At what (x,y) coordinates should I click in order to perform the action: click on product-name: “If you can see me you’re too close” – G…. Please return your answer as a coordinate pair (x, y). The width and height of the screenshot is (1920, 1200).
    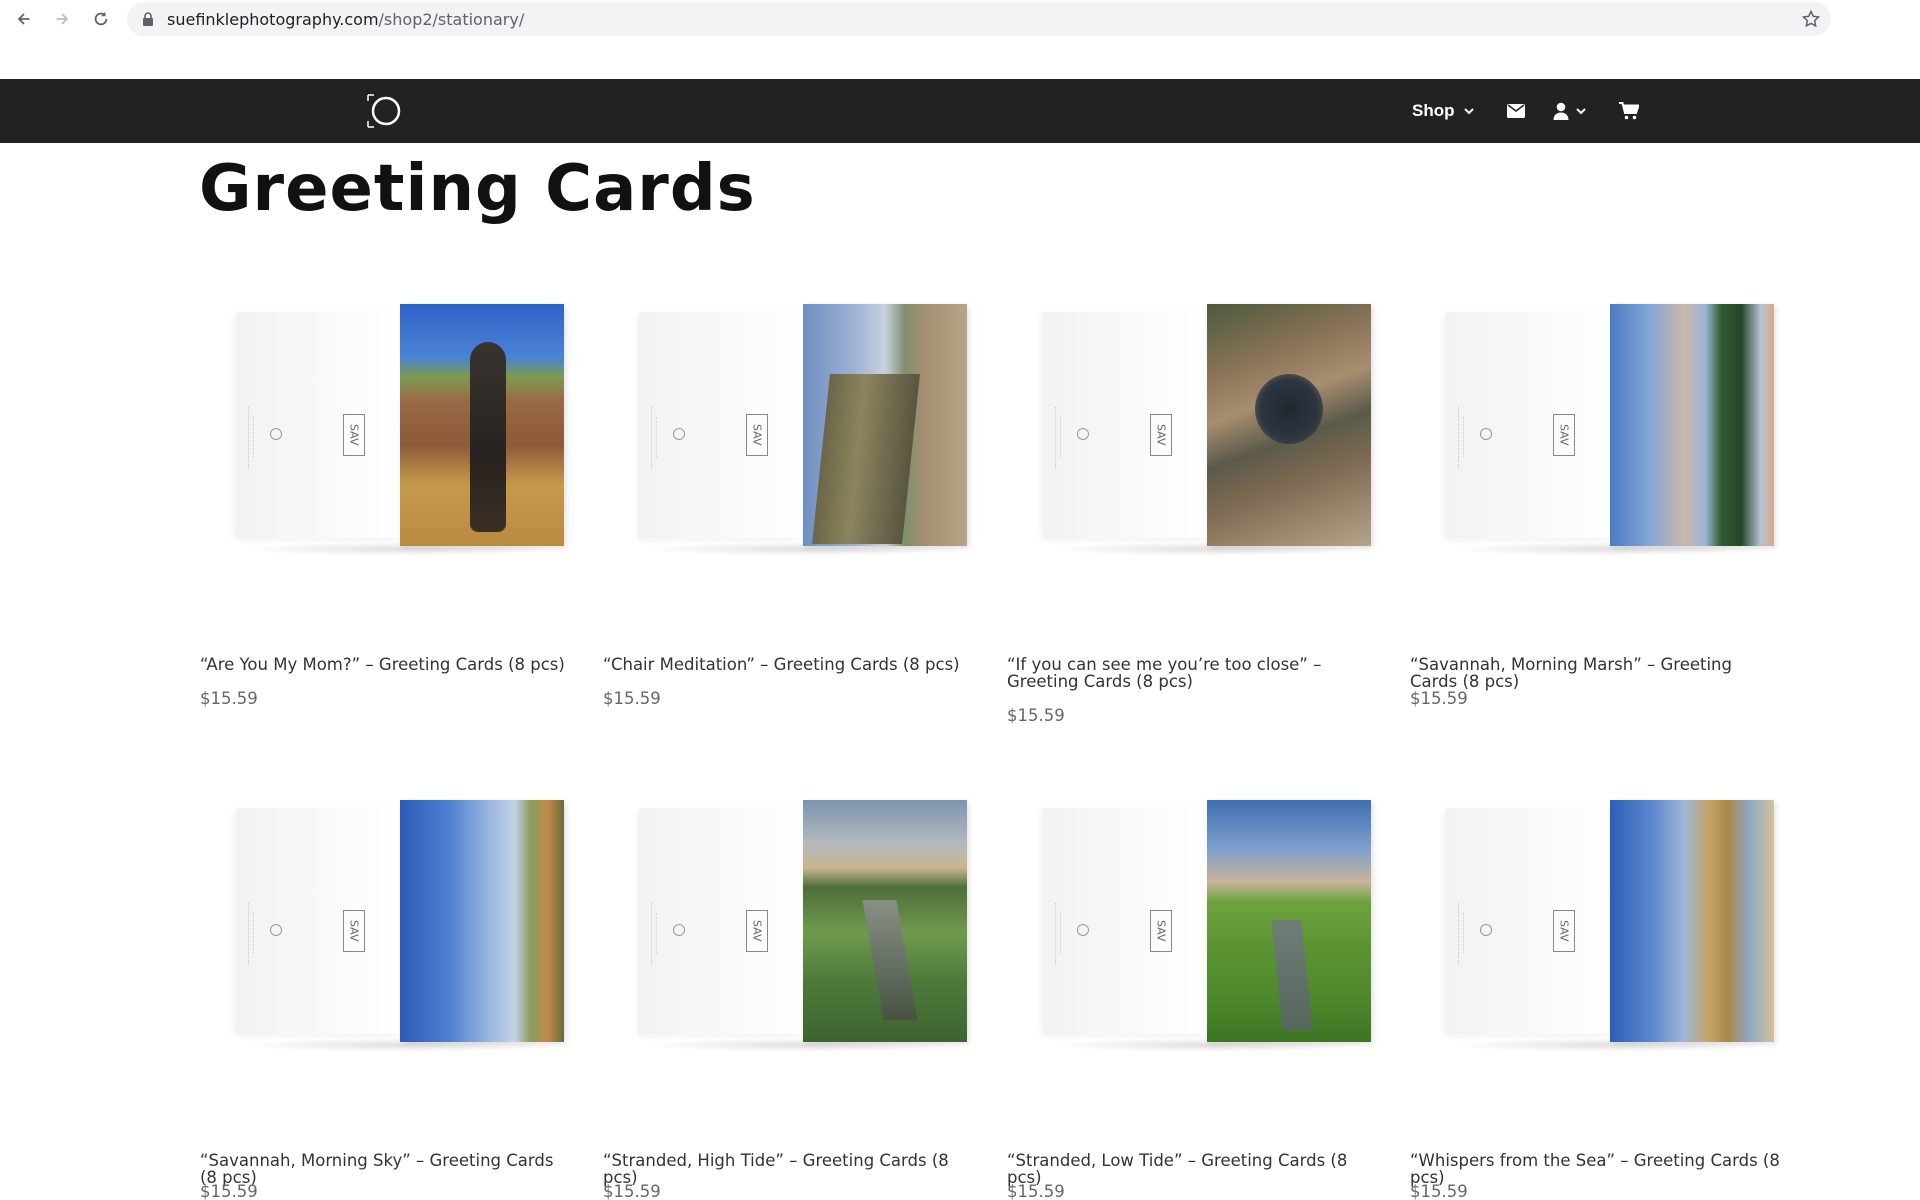
    Looking at the image, I should click on (1192, 673).